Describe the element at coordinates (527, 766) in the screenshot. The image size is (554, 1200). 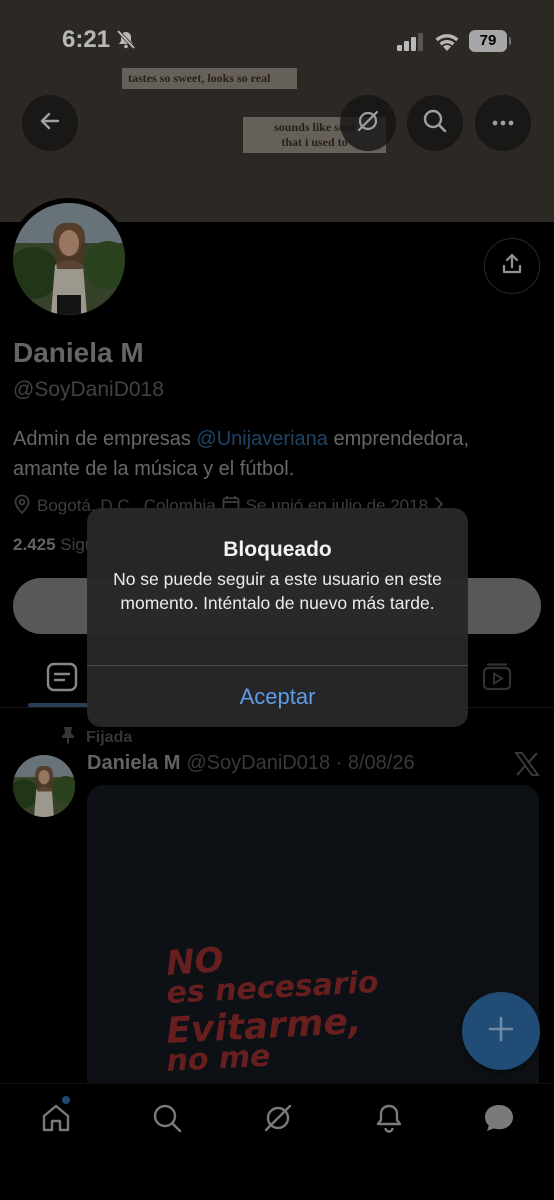
I see `x-logo-icon` at that location.